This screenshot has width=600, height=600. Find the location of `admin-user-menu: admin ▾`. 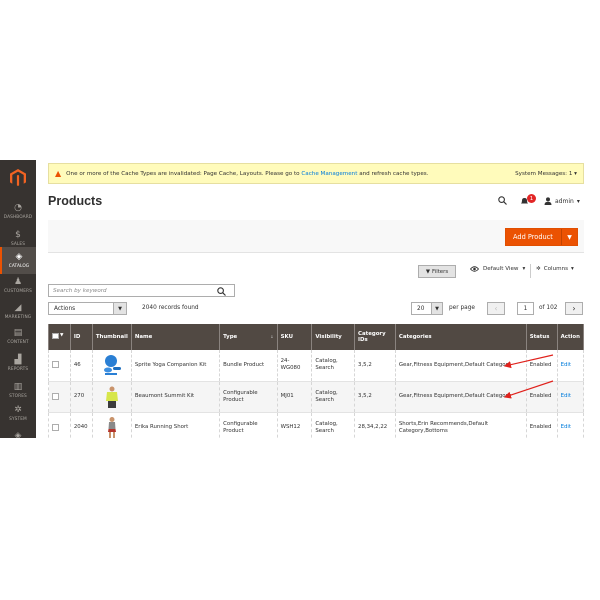

admin-user-menu: admin ▾ is located at coordinates (562, 201).